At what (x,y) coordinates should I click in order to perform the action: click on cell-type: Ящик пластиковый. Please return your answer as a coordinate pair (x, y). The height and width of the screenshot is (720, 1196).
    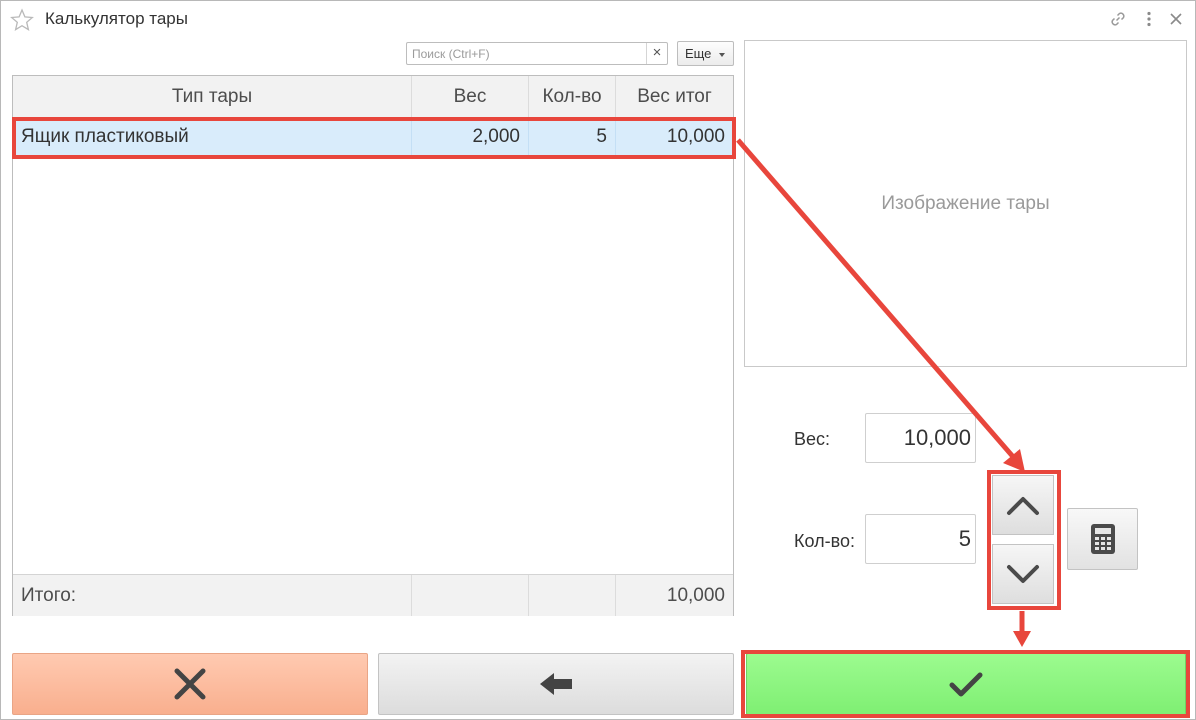
    Looking at the image, I should click on (212, 136).